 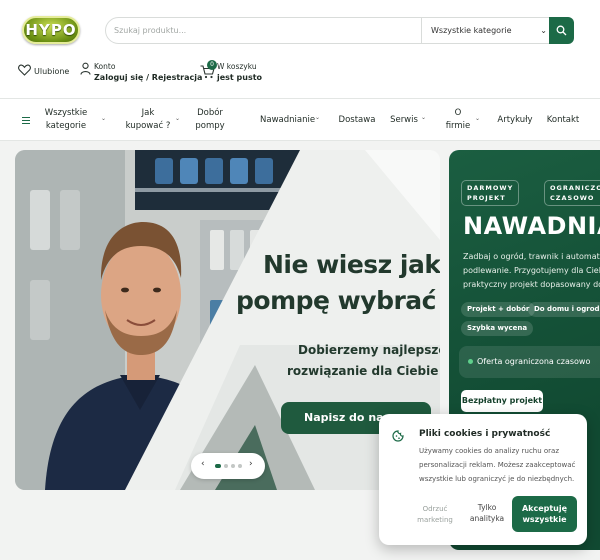 What do you see at coordinates (435, 509) in the screenshot?
I see `reject-marketing-line1: Odrzuć` at bounding box center [435, 509].